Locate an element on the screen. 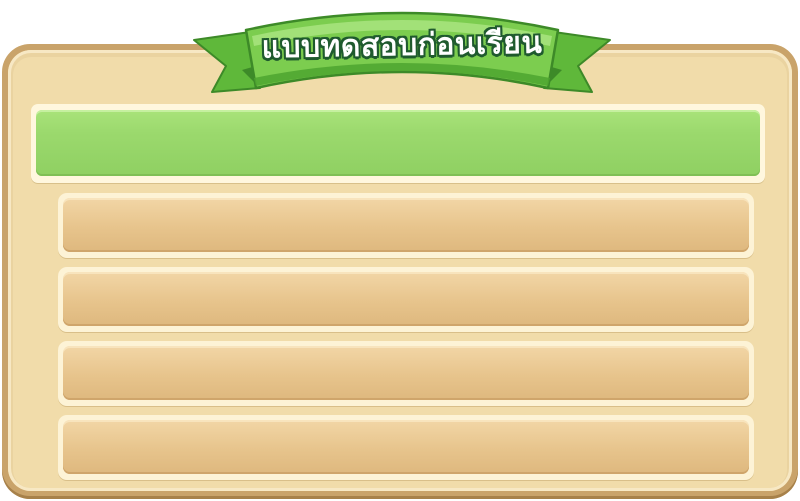 The image size is (800, 501). title-ribbon: แบบทดสอบก่อนเรียน is located at coordinates (402, 54).